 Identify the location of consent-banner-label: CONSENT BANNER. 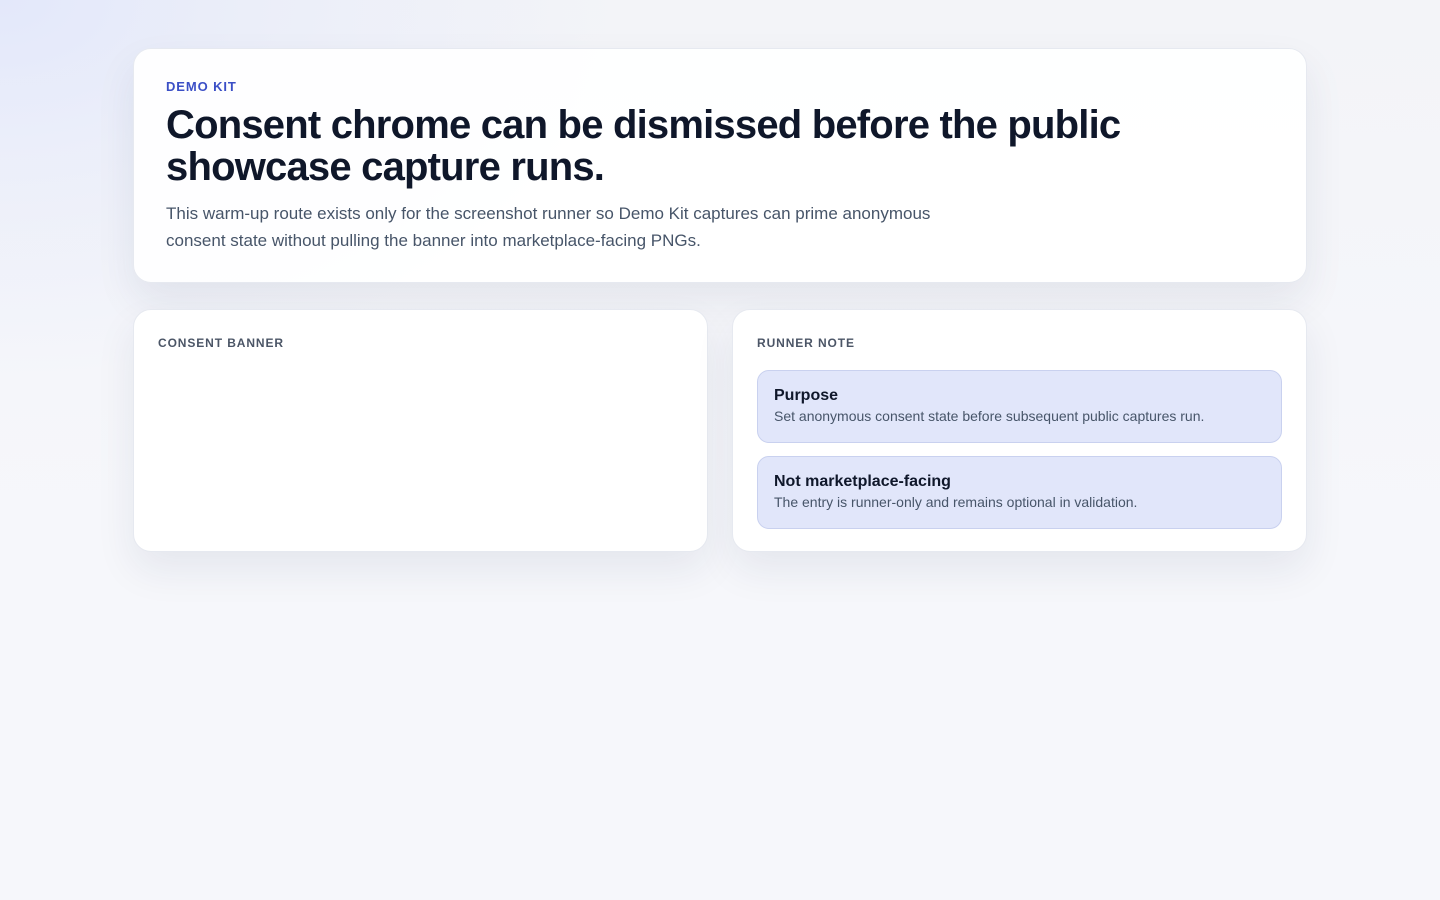
(221, 343).